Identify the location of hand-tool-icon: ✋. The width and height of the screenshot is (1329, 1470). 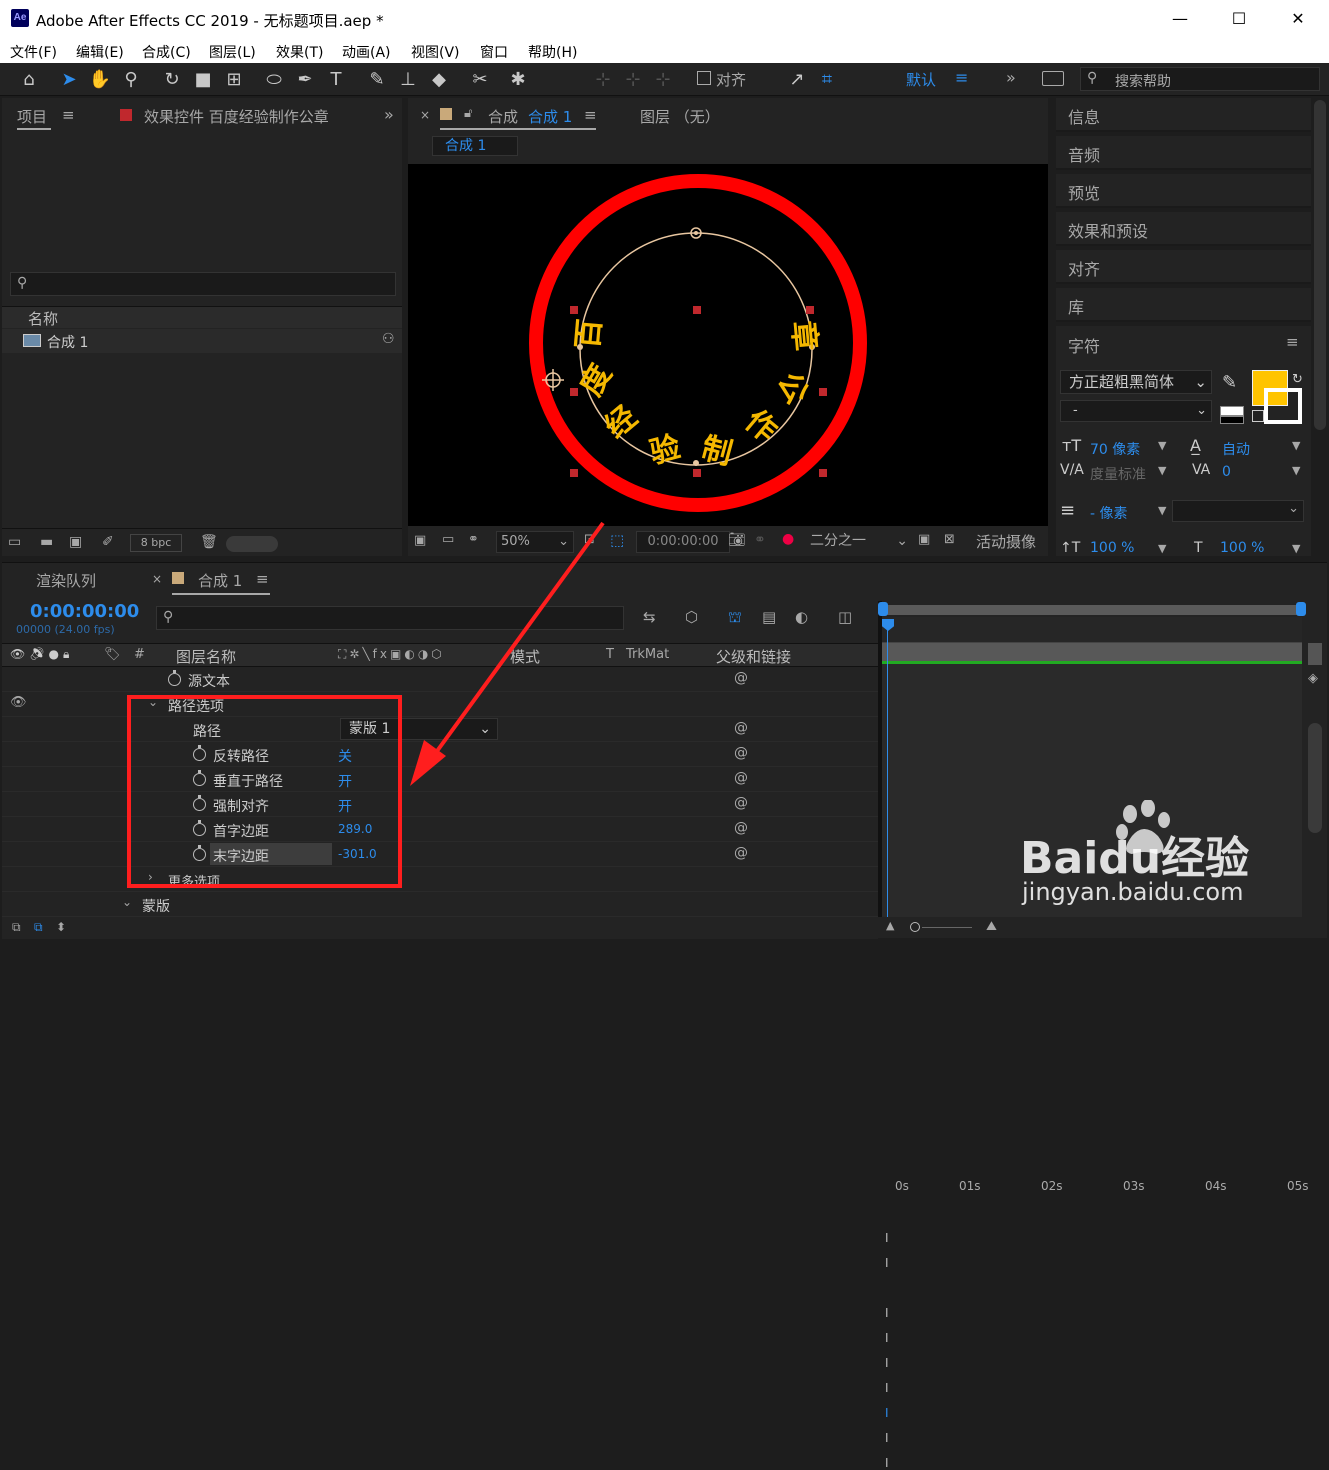
(100, 80).